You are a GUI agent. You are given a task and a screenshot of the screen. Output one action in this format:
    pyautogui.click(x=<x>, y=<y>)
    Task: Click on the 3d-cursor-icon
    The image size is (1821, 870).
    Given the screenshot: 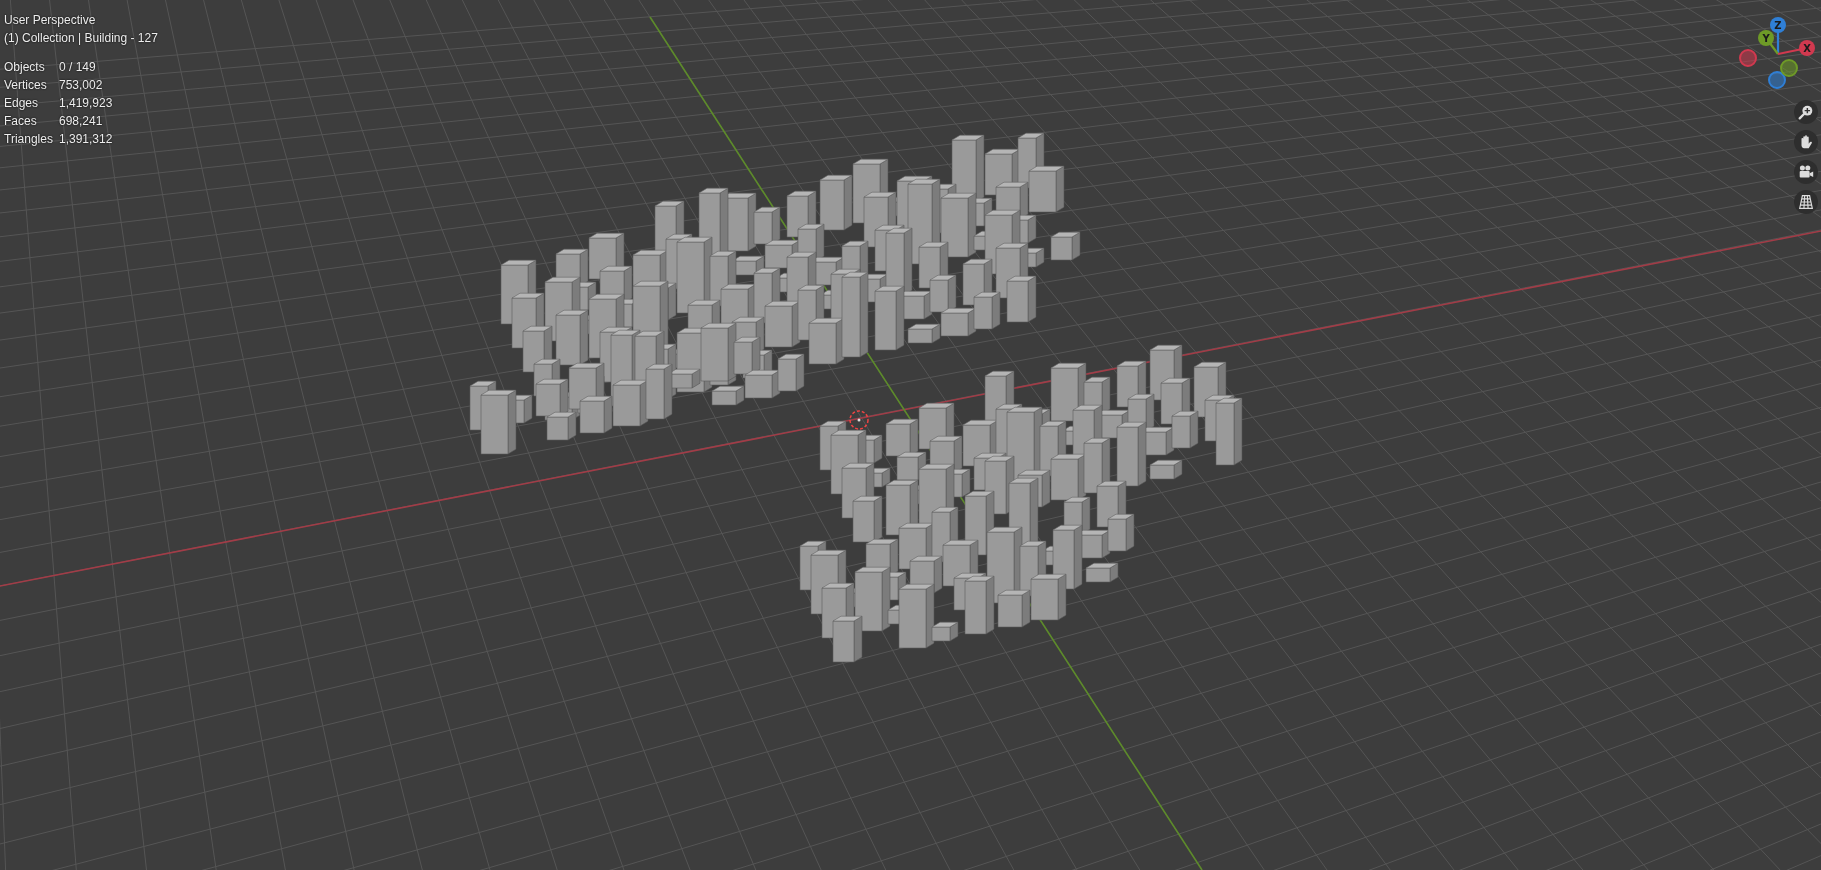 What is the action you would take?
    pyautogui.click(x=859, y=420)
    